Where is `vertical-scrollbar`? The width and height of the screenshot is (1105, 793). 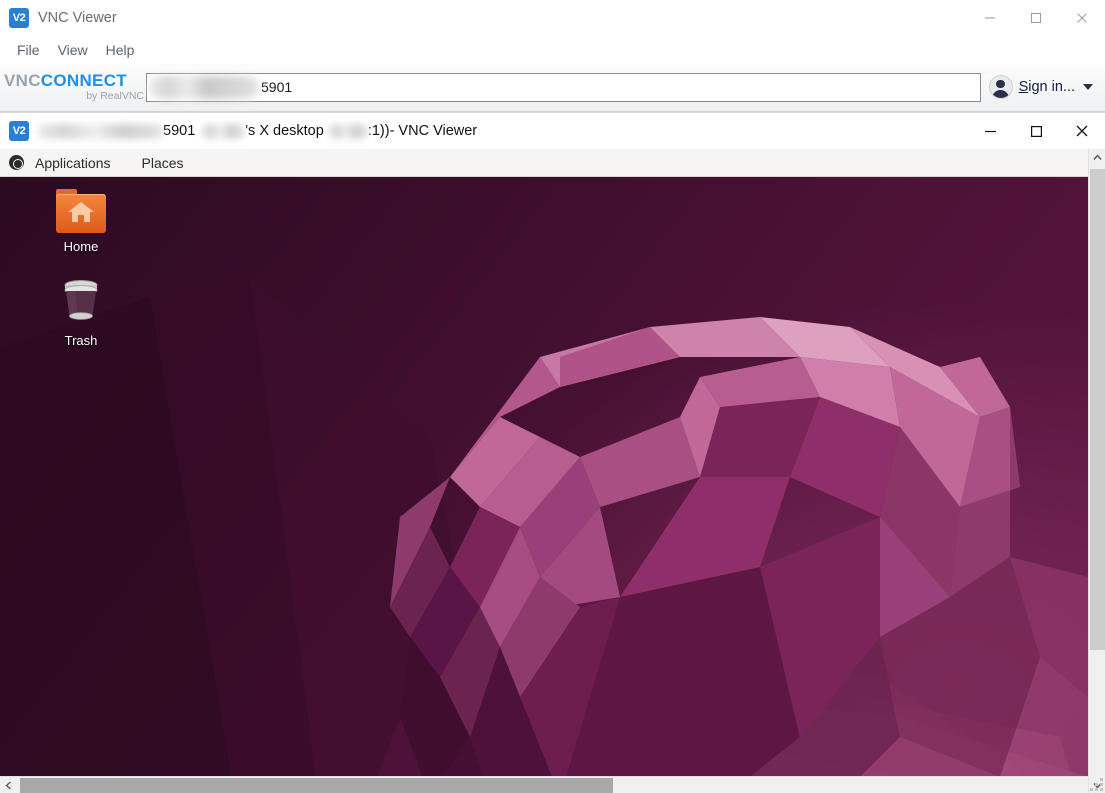
vertical-scrollbar is located at coordinates (1096, 471).